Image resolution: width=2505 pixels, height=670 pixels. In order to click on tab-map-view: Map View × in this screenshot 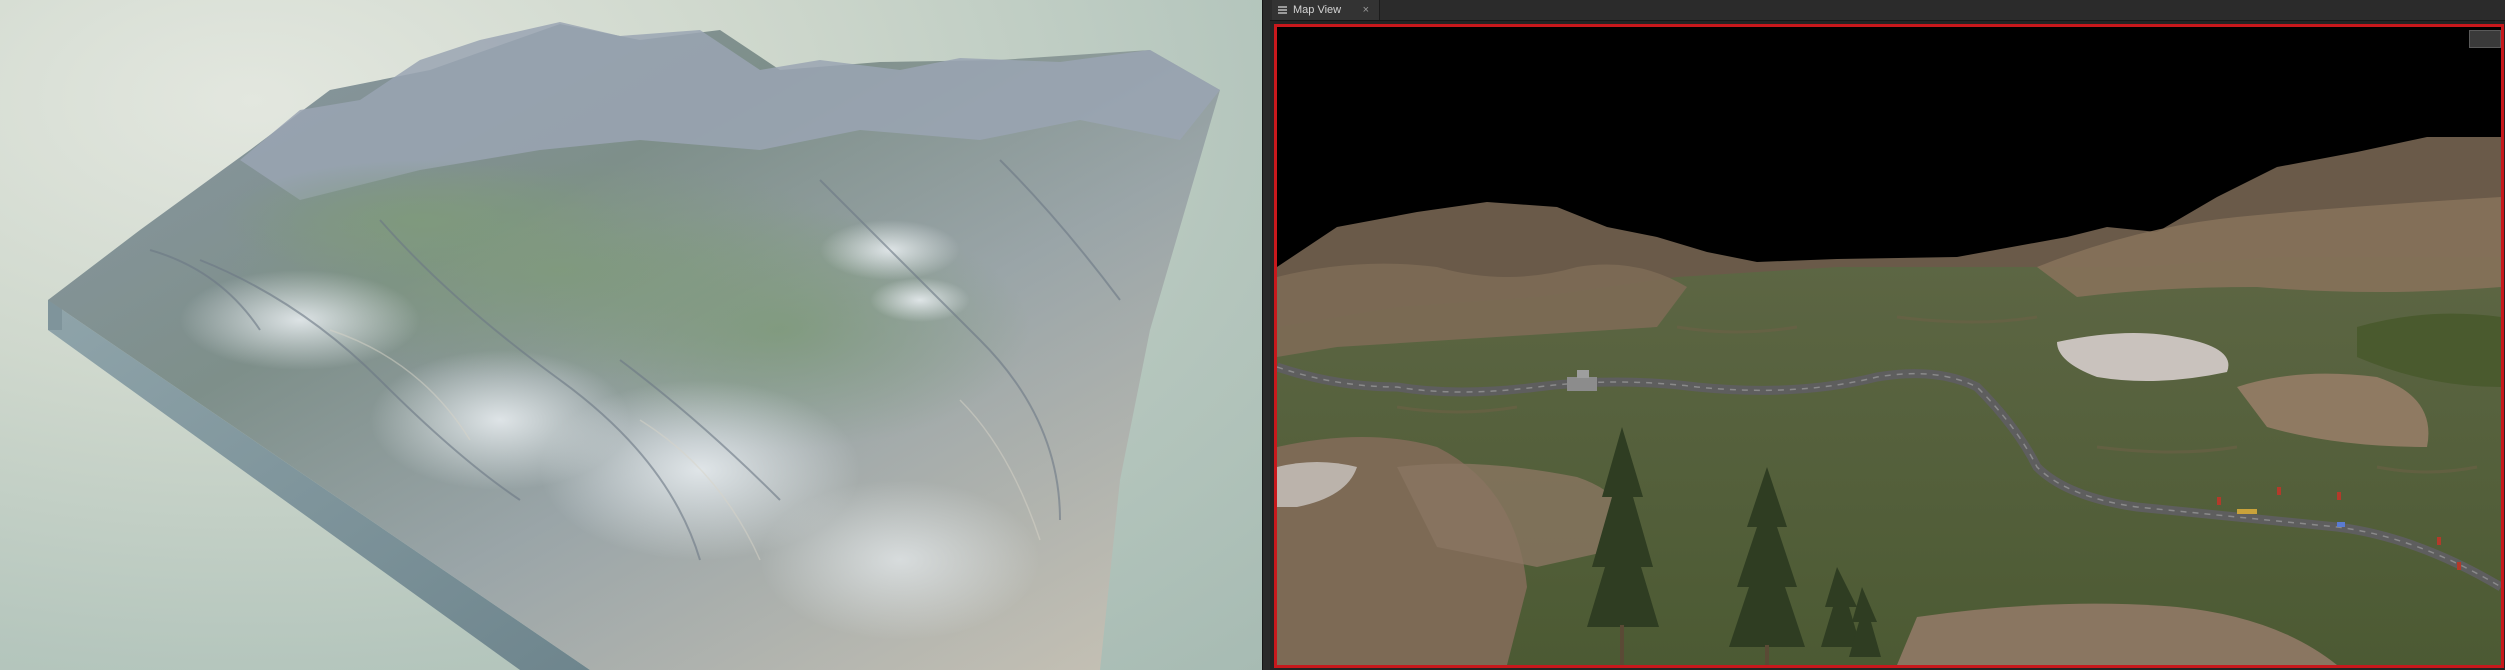, I will do `click(1326, 10)`.